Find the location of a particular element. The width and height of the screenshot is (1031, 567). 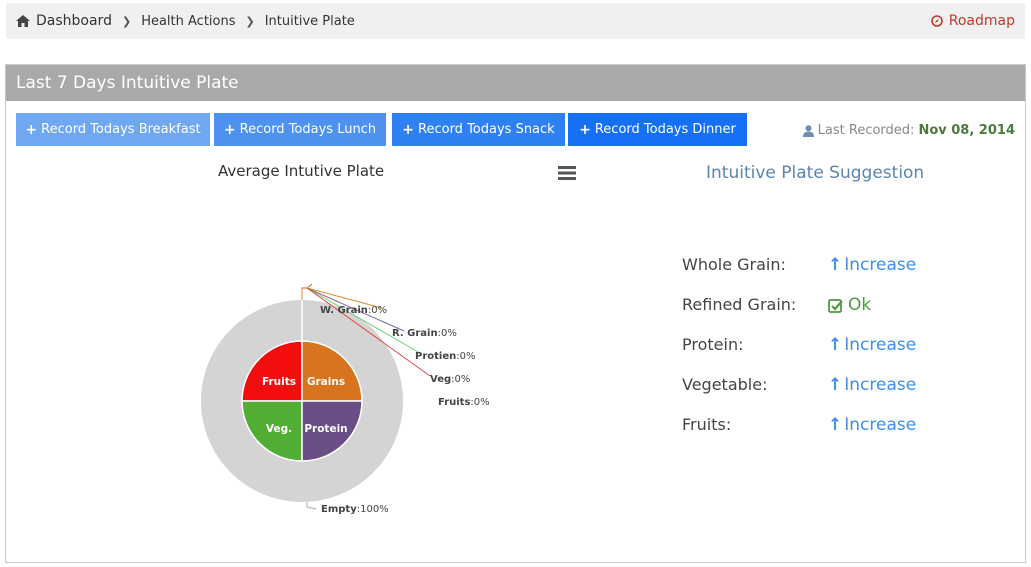

record-dinner-button: + Record Todays Dinner is located at coordinates (657, 129).